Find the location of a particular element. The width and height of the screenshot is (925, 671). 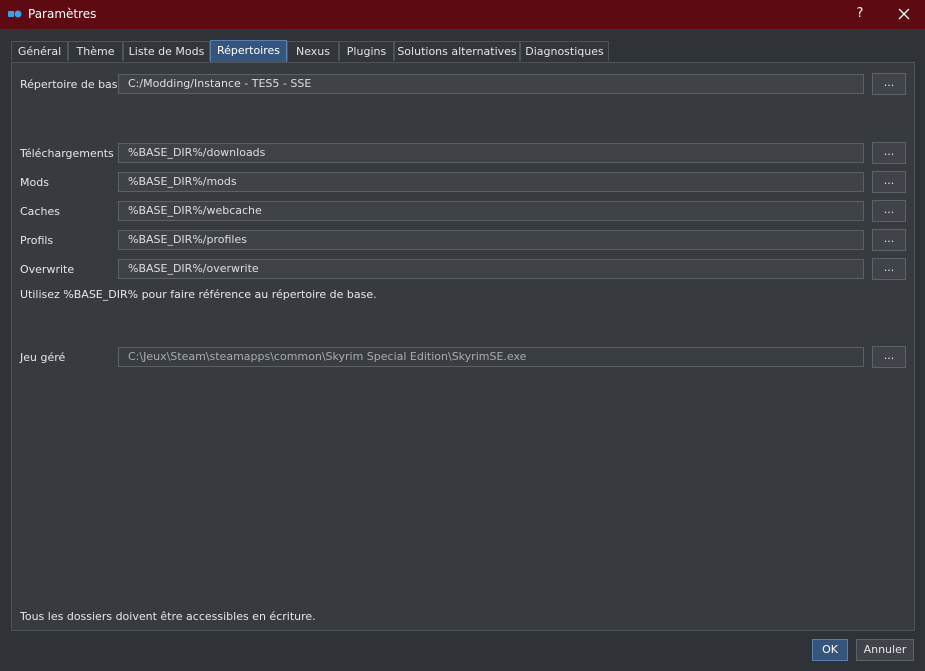

cancel-button: Annuler is located at coordinates (885, 650).